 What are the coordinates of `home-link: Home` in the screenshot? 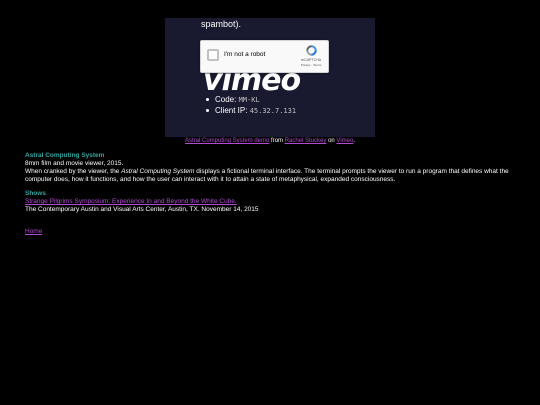 It's located at (33, 231).